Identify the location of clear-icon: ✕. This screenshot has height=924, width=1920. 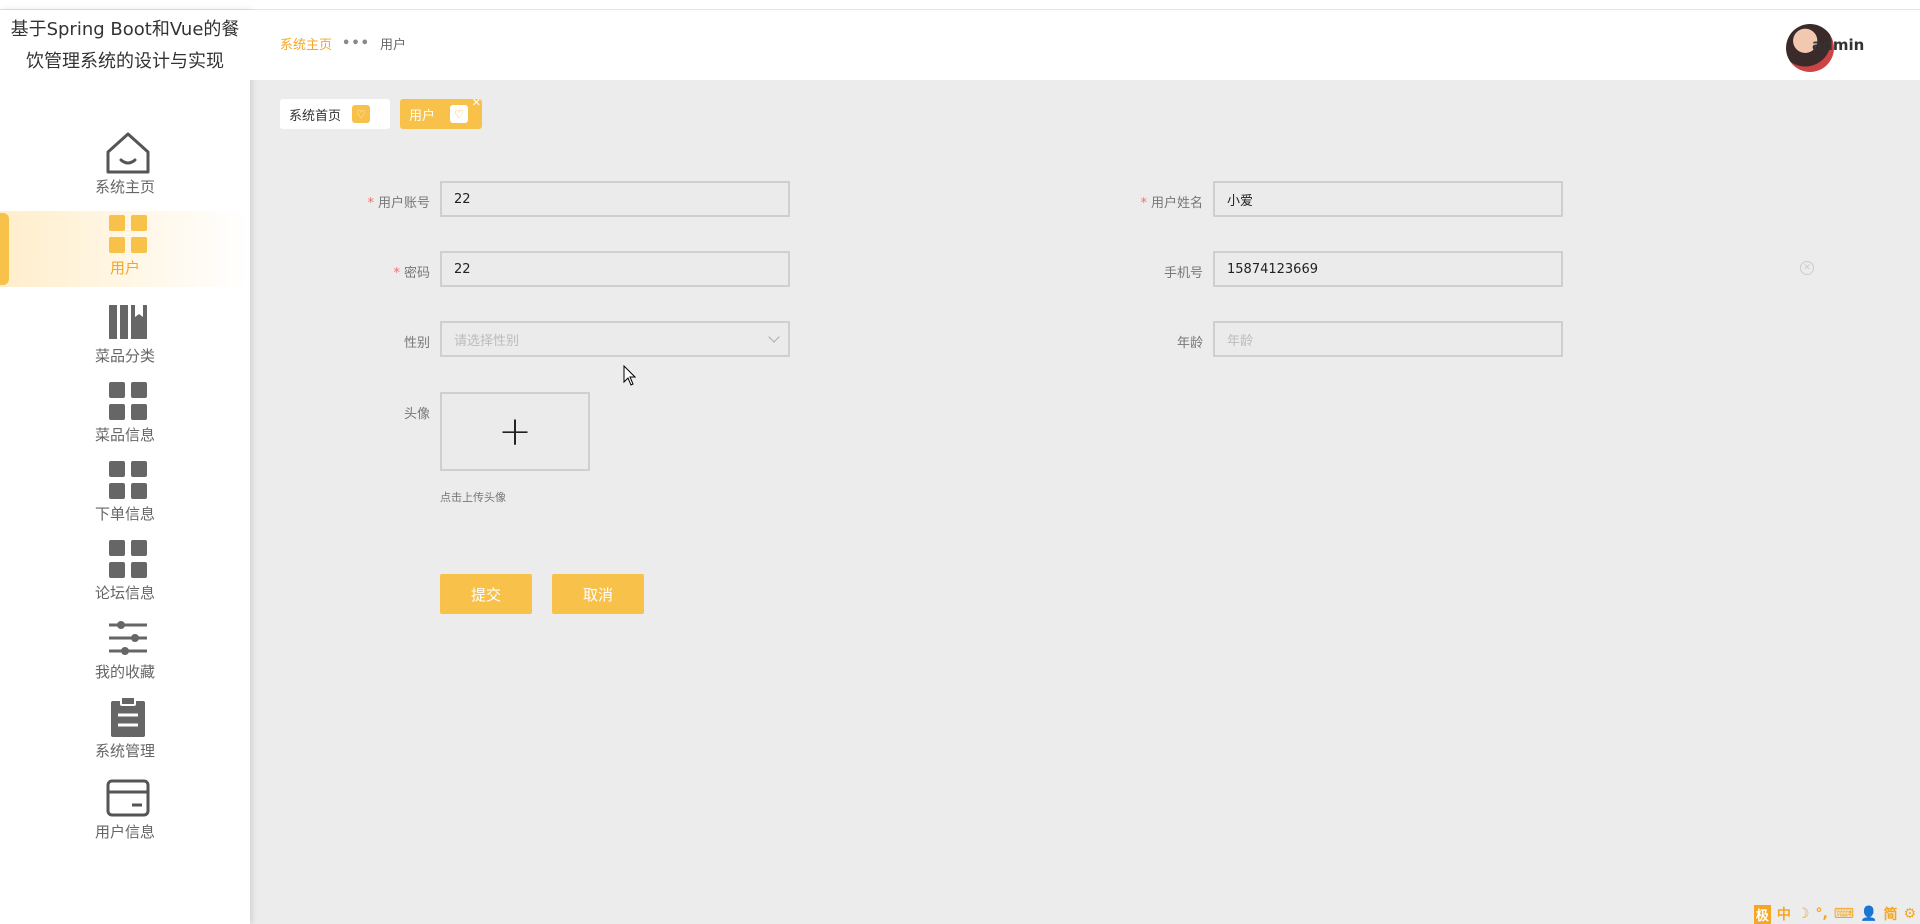
(1807, 268).